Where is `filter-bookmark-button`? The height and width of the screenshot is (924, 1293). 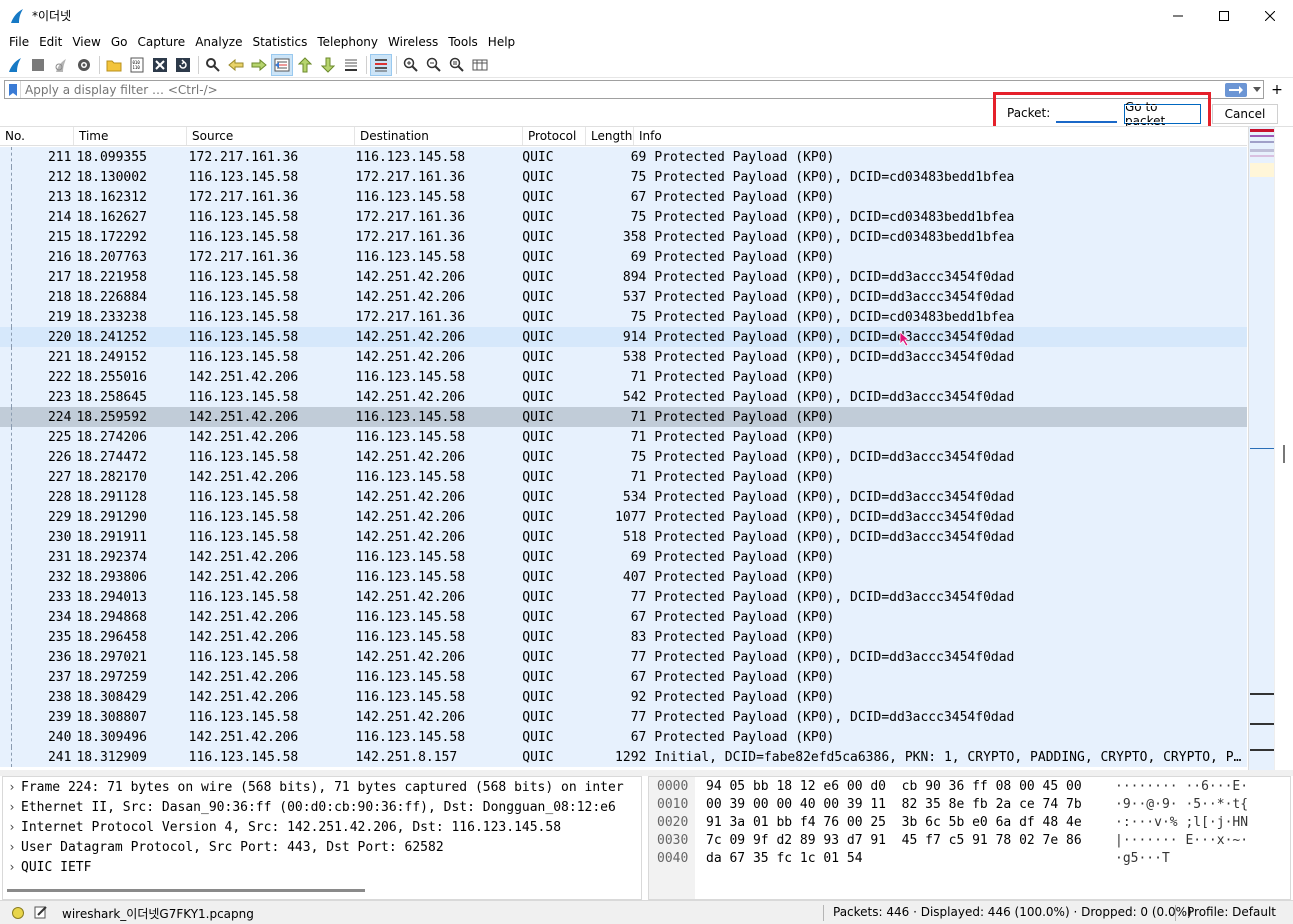
filter-bookmark-button is located at coordinates (13, 89).